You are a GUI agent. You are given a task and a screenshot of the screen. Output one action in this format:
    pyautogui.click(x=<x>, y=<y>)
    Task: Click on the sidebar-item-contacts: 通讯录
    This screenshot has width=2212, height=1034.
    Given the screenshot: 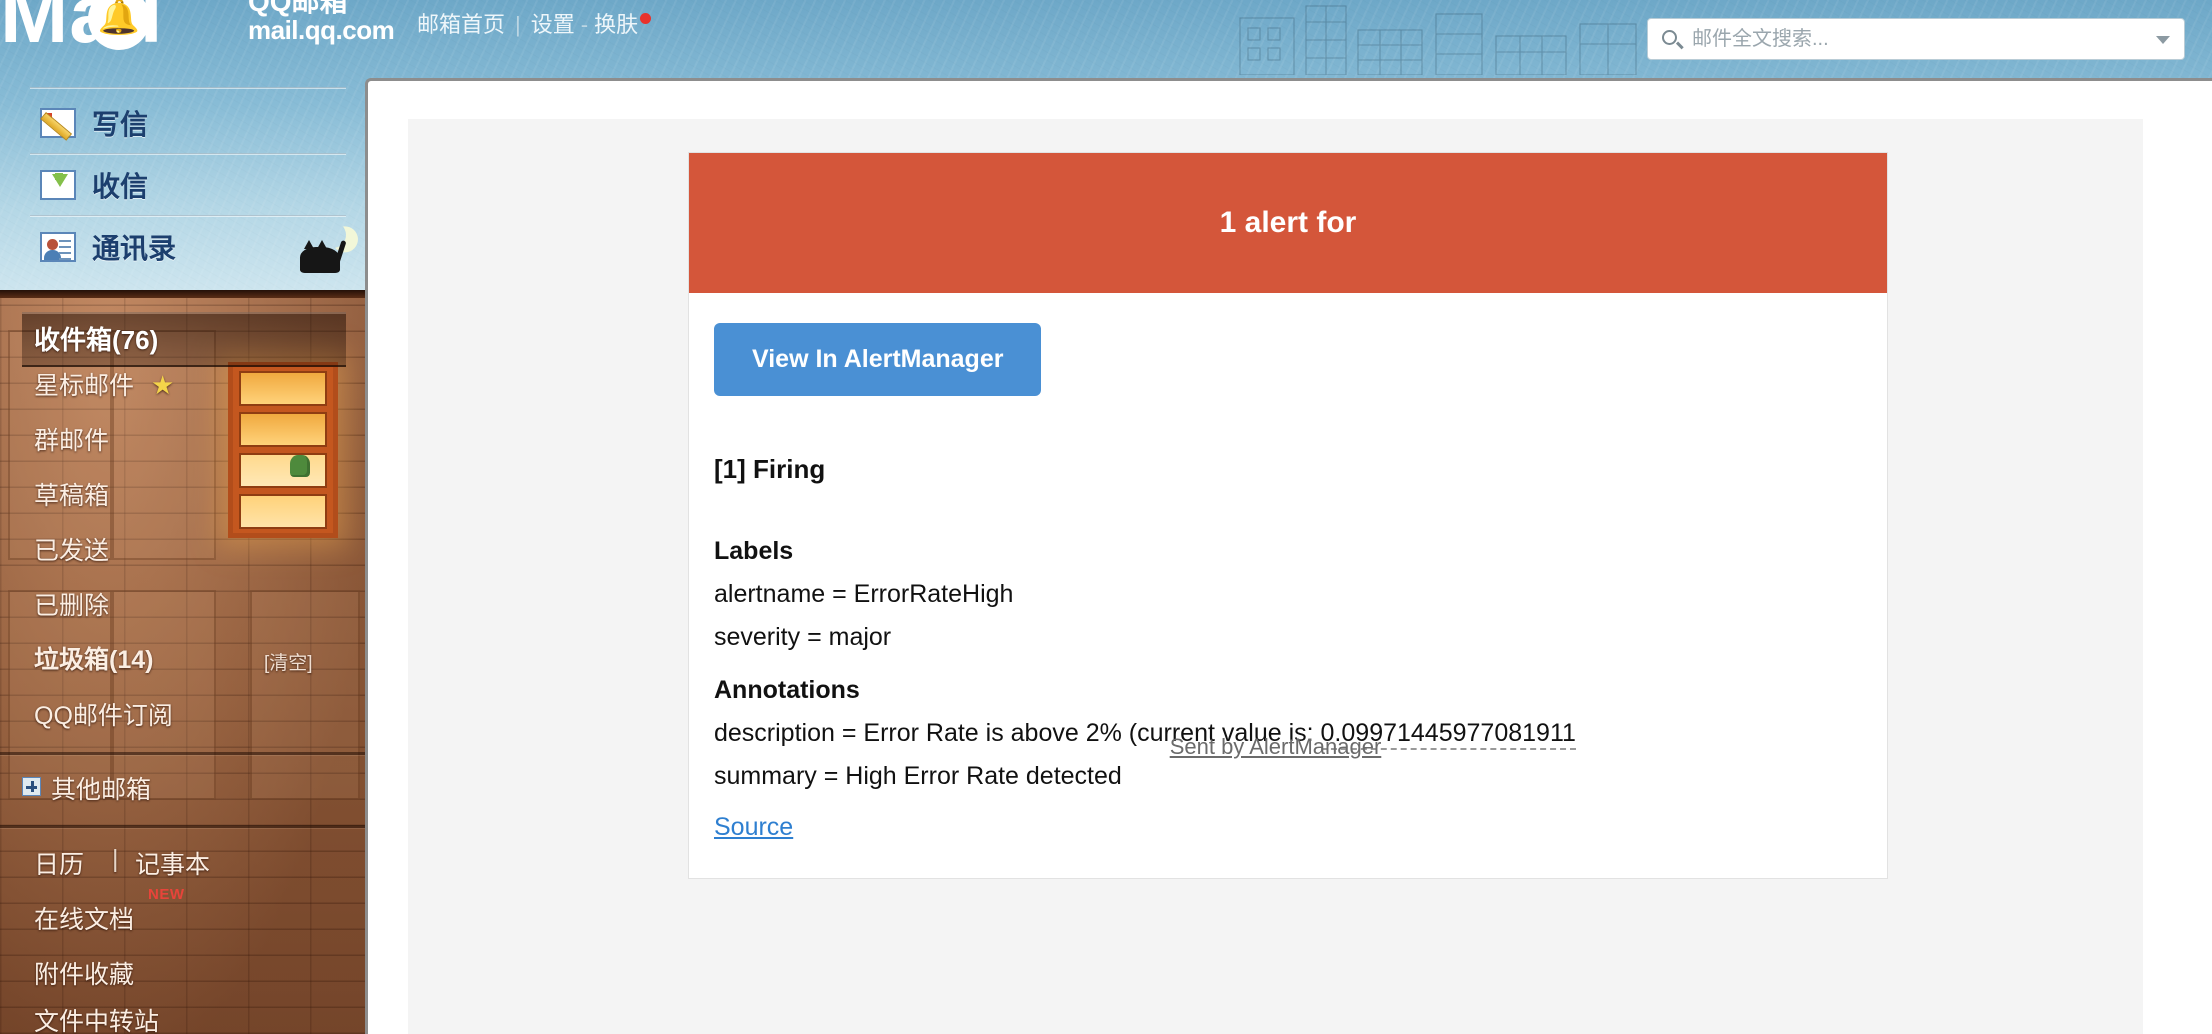 What is the action you would take?
    pyautogui.click(x=108, y=247)
    